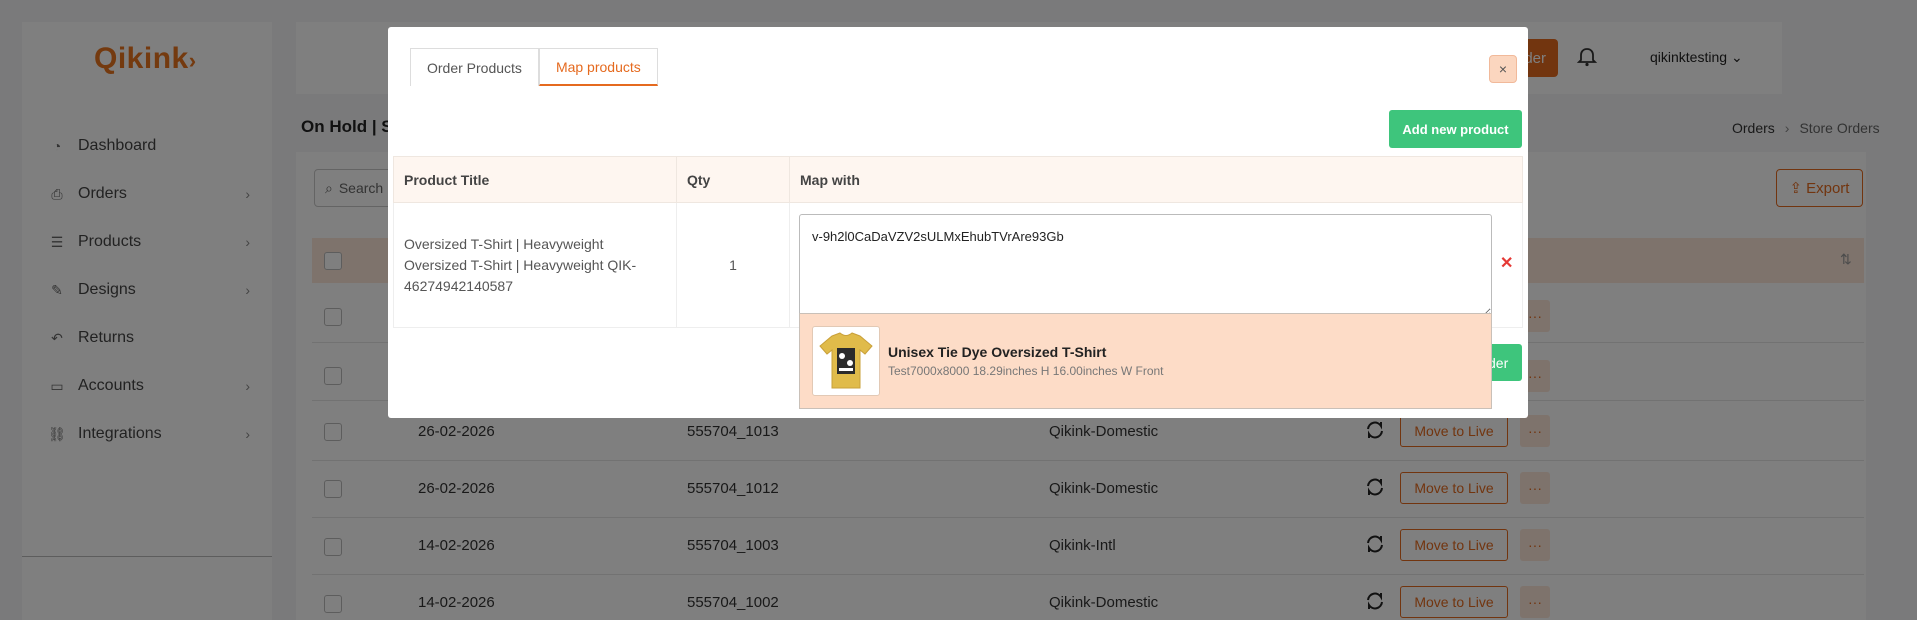 This screenshot has height=620, width=1917. Describe the element at coordinates (1506, 263) in the screenshot. I see `remove-icon: ✕` at that location.